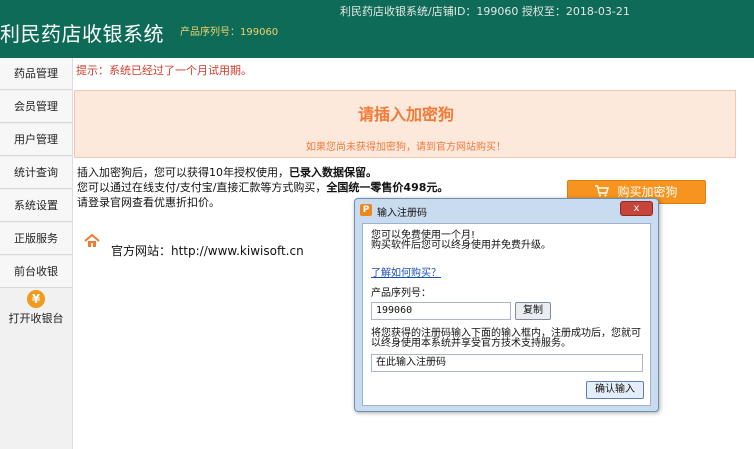 The width and height of the screenshot is (754, 449). What do you see at coordinates (36, 299) in the screenshot?
I see `yen-icon: ¥` at bounding box center [36, 299].